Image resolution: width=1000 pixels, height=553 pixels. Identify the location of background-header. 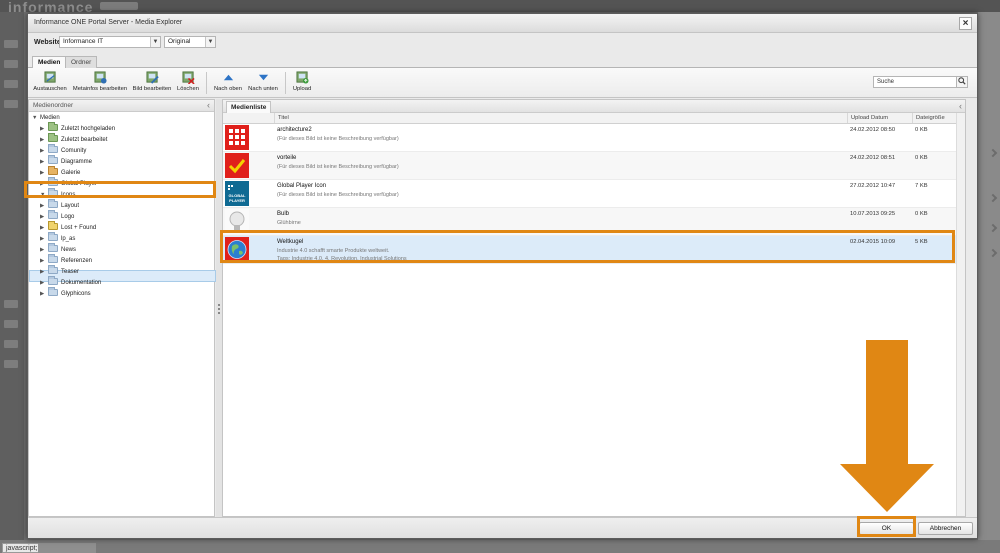
(500, 6).